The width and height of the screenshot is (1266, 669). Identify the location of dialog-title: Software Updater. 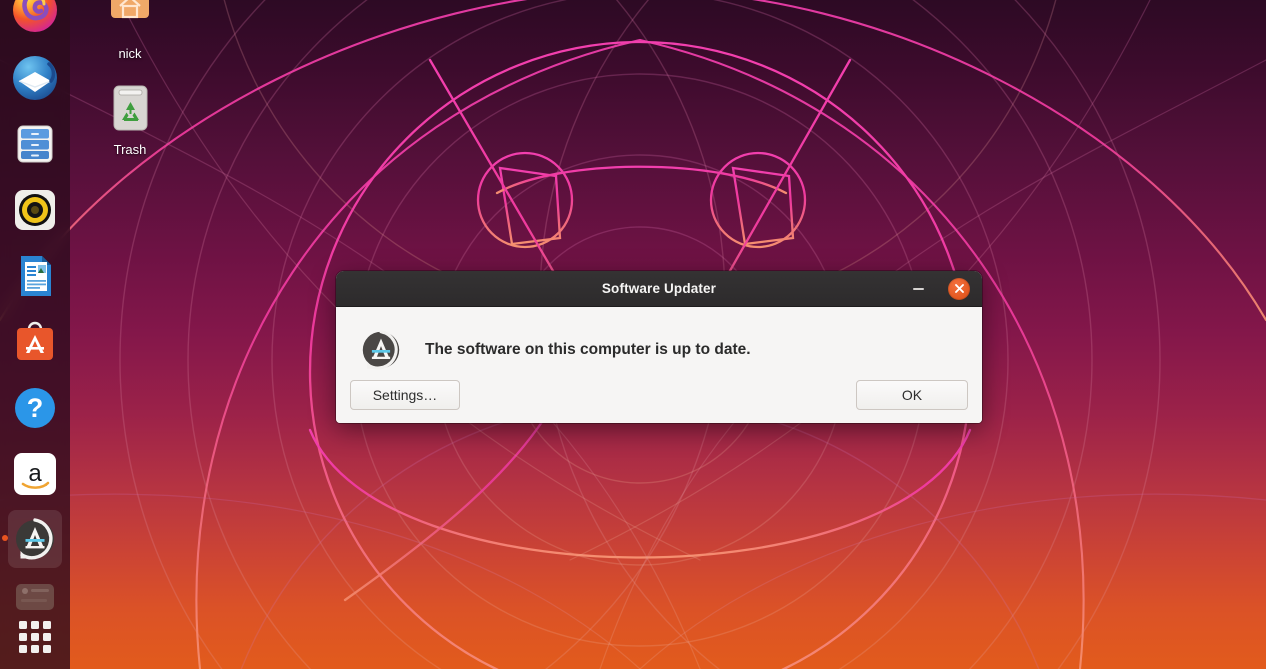
(659, 288).